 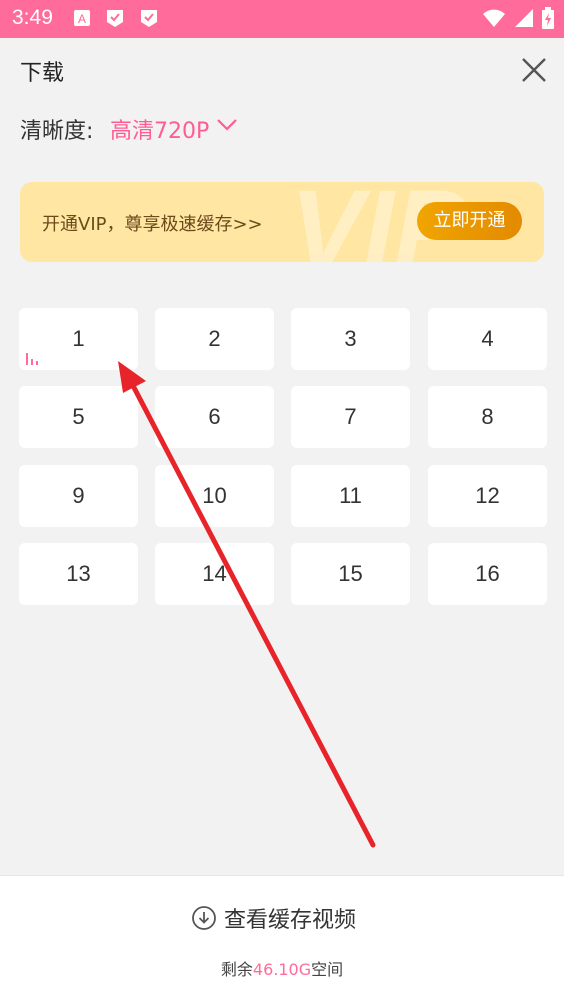 I want to click on episode-13: 13, so click(x=78, y=574).